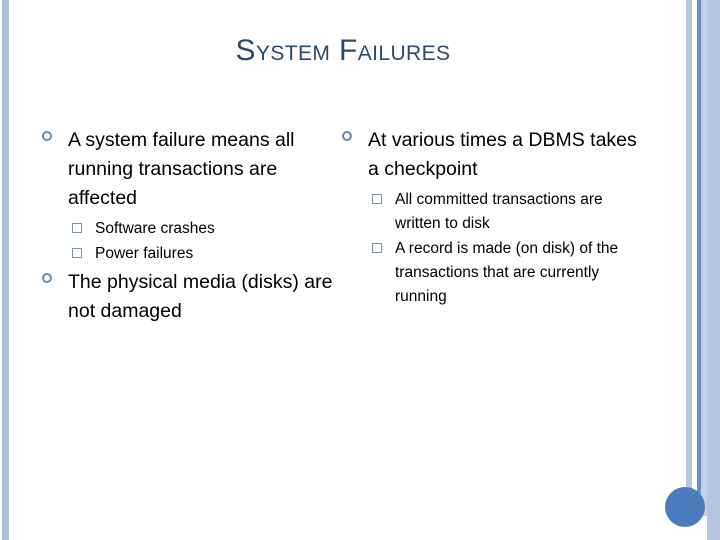  I want to click on list-item: Software crashes, so click(203, 229).